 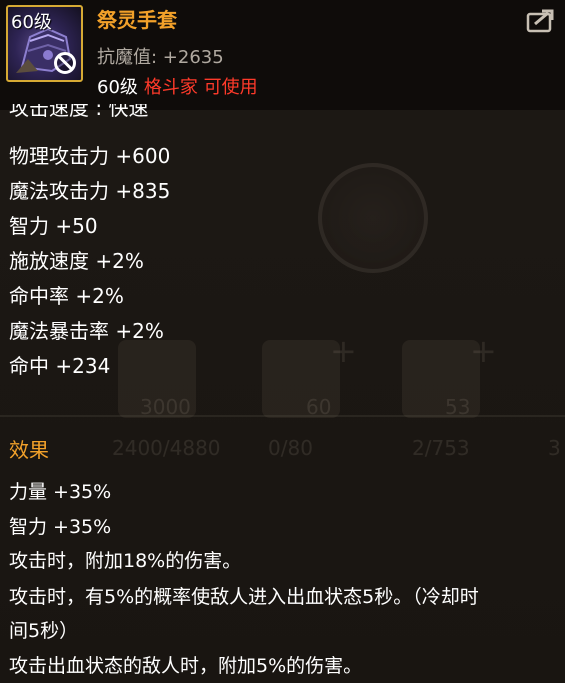 What do you see at coordinates (117, 87) in the screenshot?
I see `required-level: 60级` at bounding box center [117, 87].